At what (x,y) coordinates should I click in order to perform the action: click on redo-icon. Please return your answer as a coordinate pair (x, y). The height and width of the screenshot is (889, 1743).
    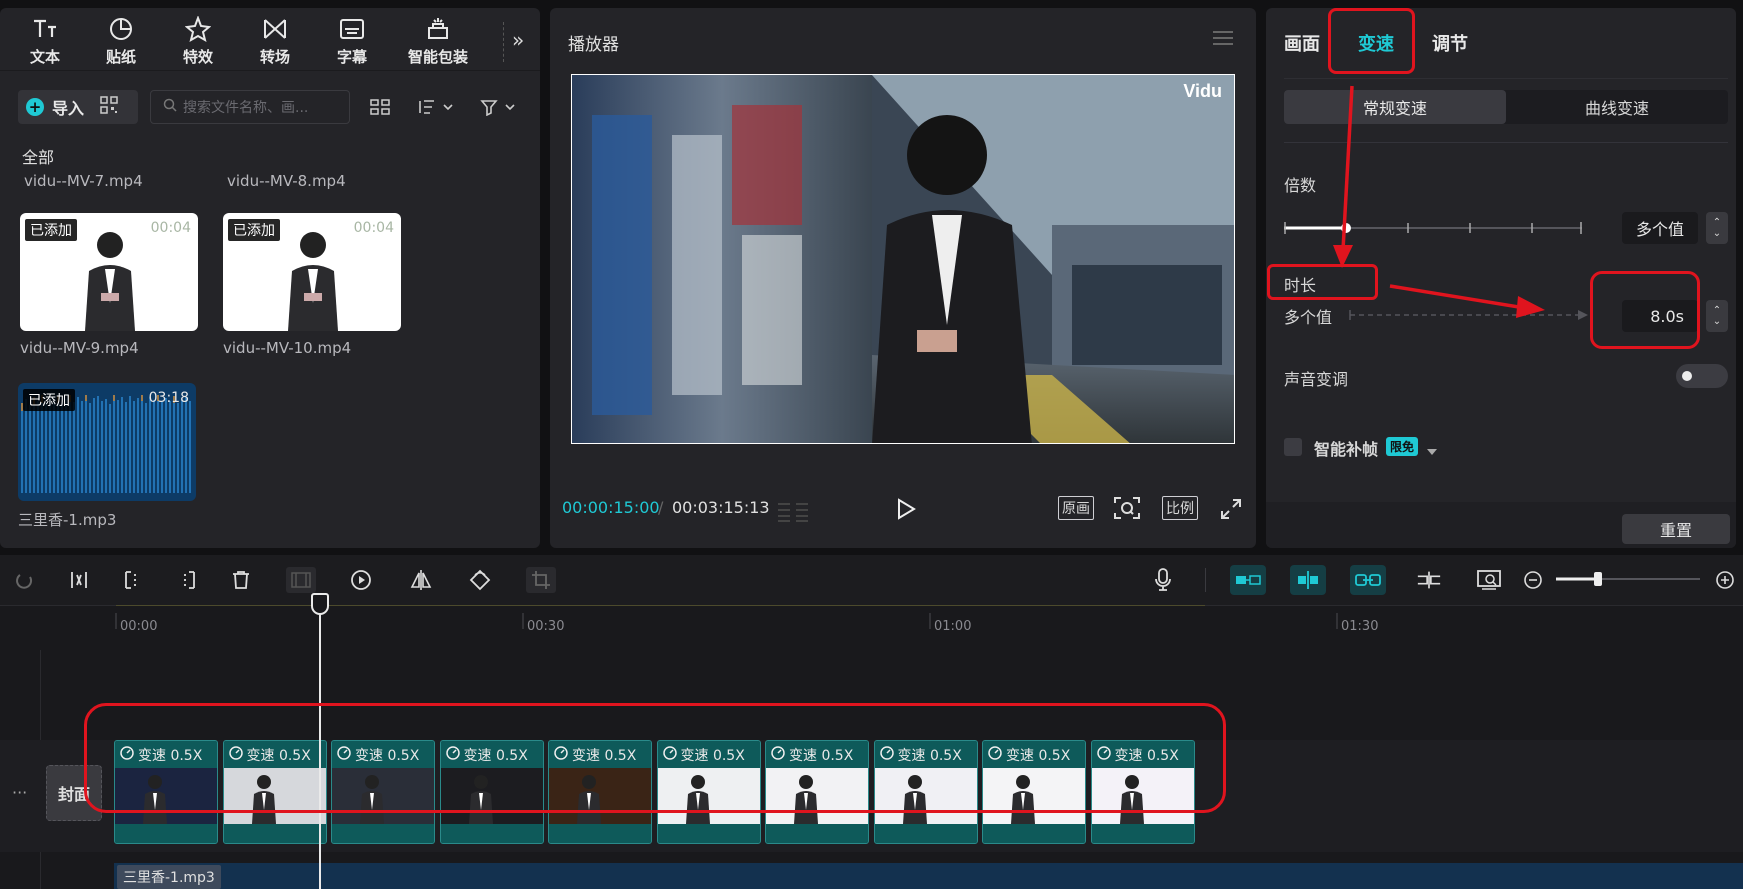
    Looking at the image, I should click on (25, 580).